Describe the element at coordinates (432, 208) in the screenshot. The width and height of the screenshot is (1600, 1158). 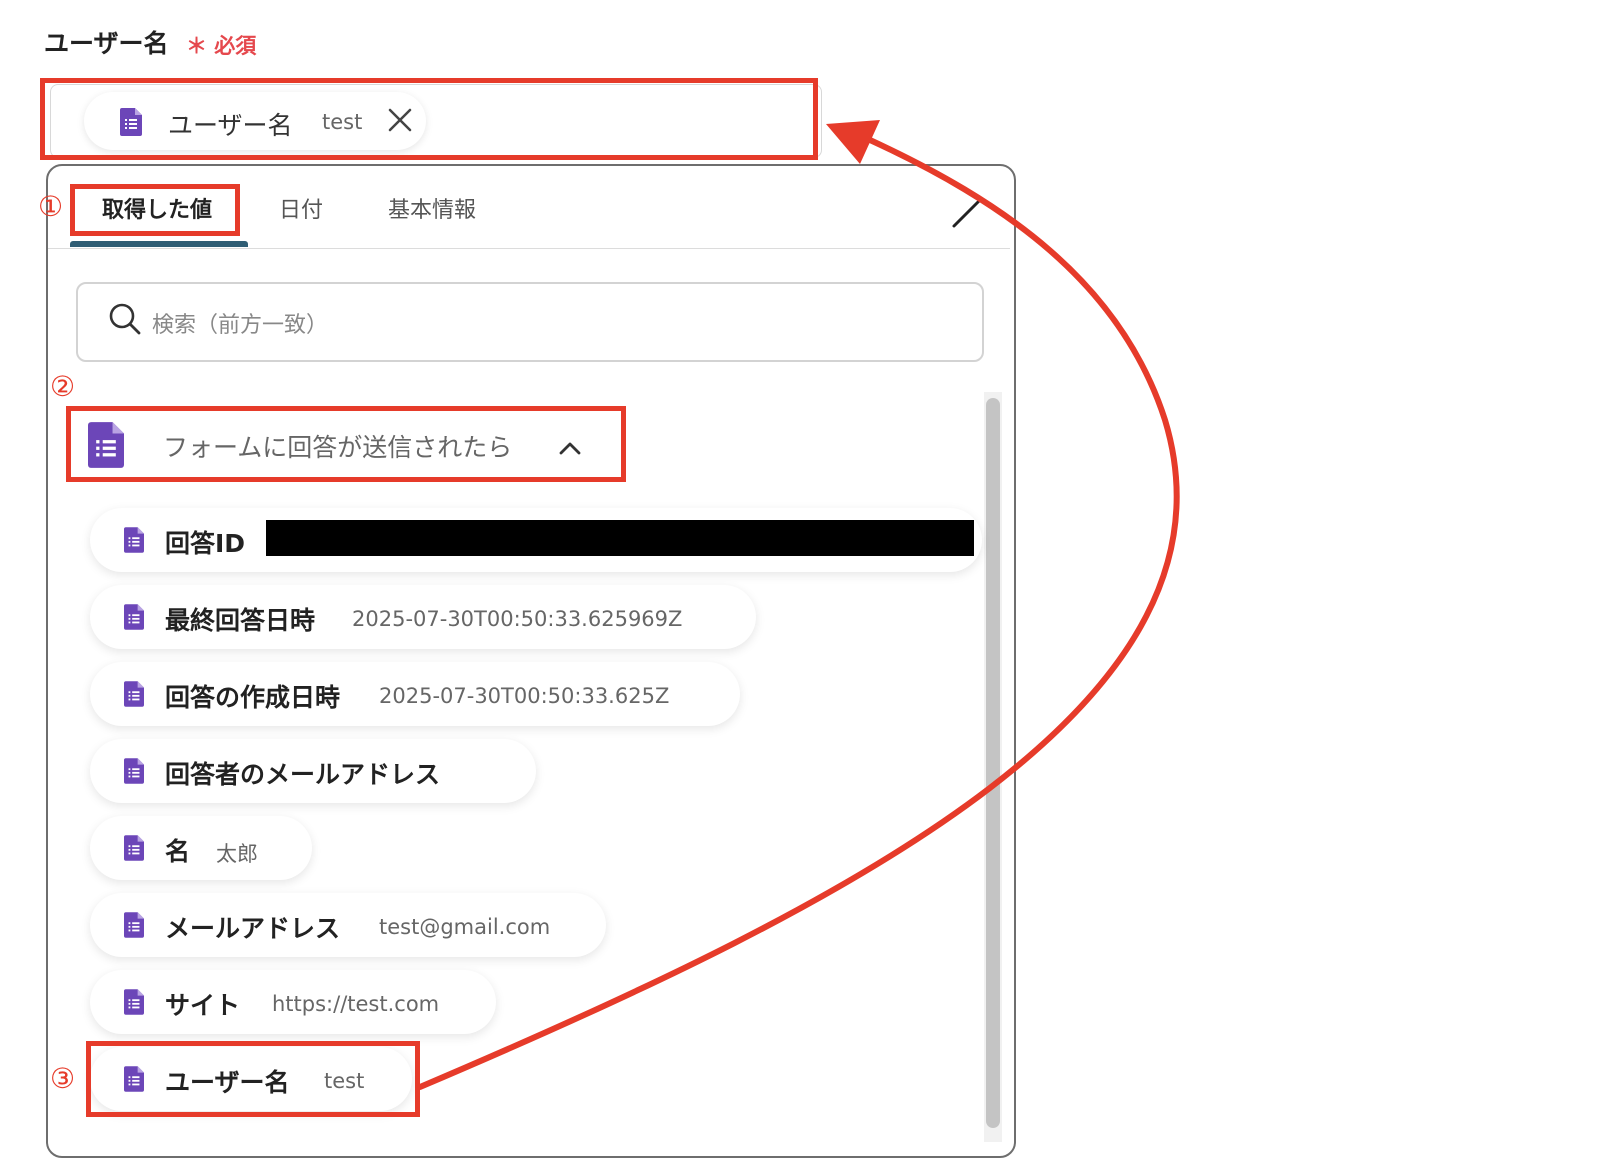
I see `tab-basic-info: 基本情報` at that location.